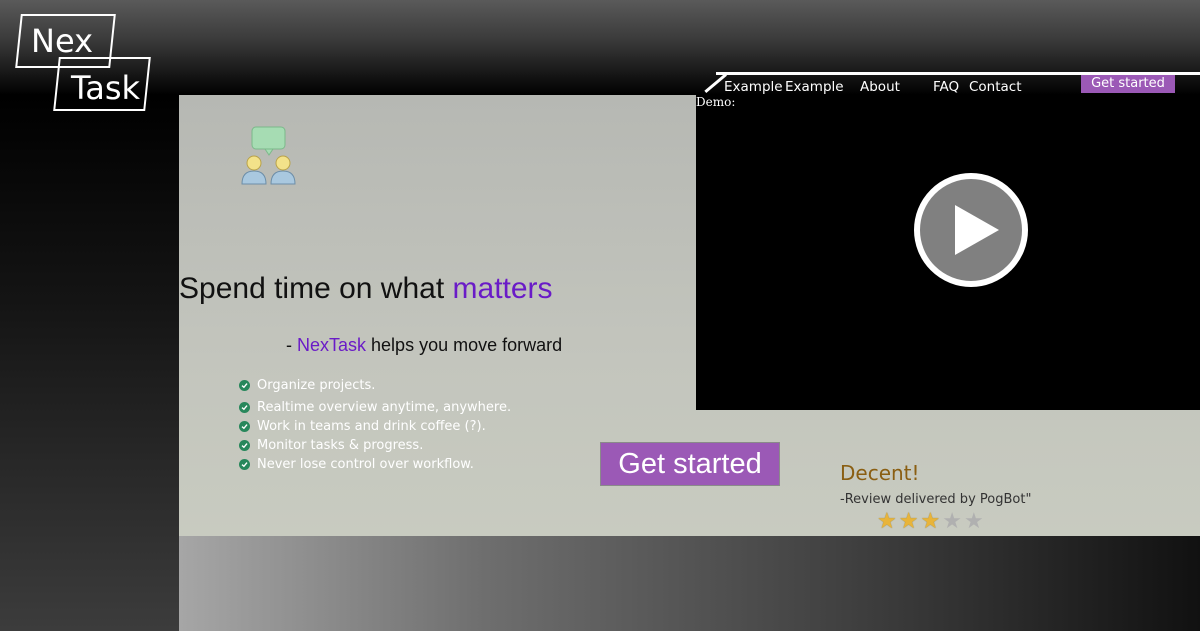 This screenshot has width=1200, height=631. I want to click on logo-text-task: Task, so click(106, 88).